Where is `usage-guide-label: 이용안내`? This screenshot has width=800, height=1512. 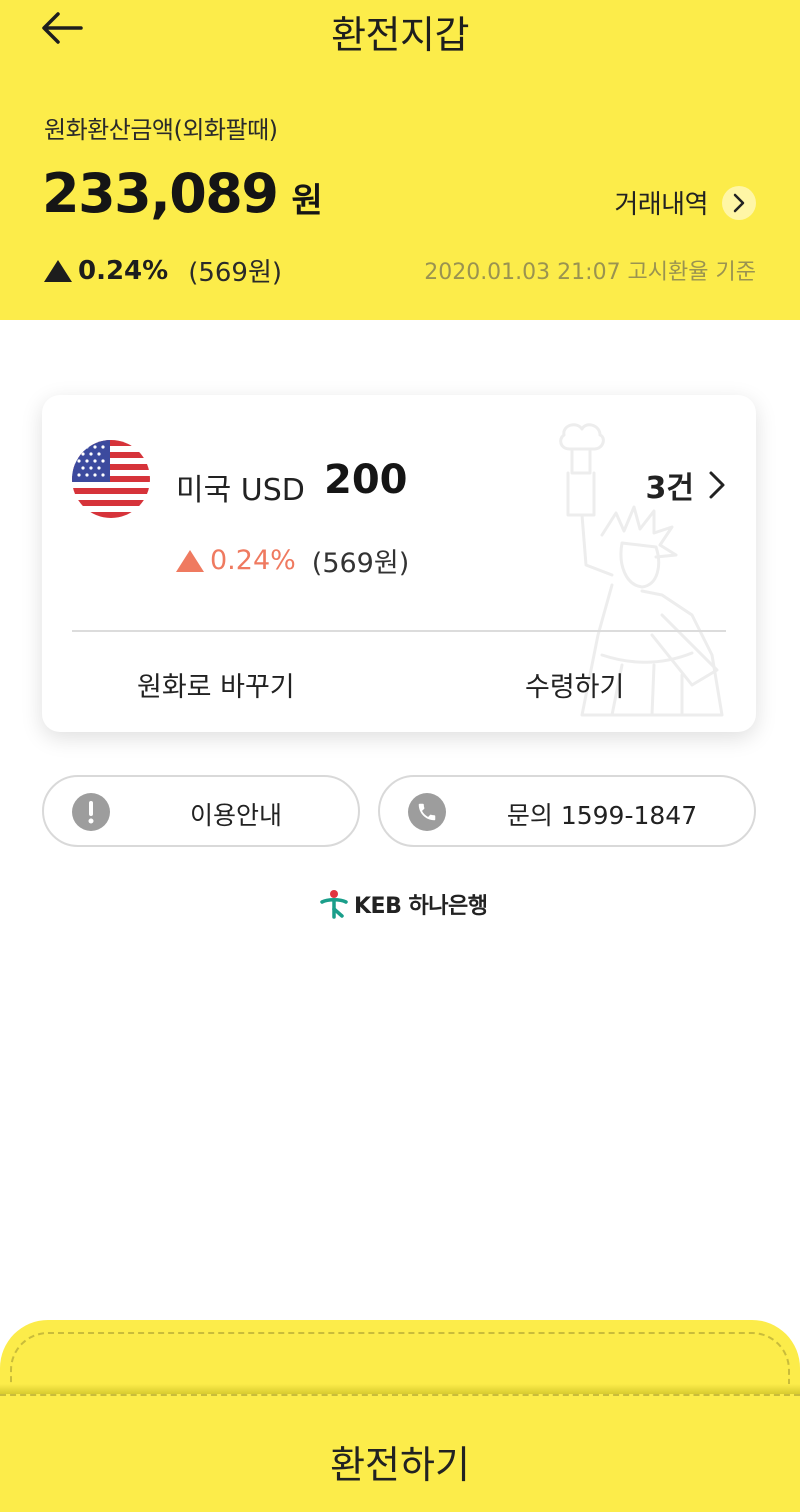
usage-guide-label: 이용안내 is located at coordinates (235, 815).